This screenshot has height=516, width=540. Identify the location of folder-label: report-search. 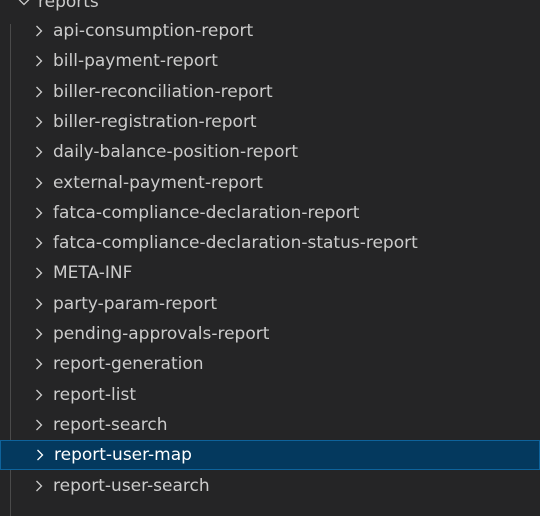
(110, 424).